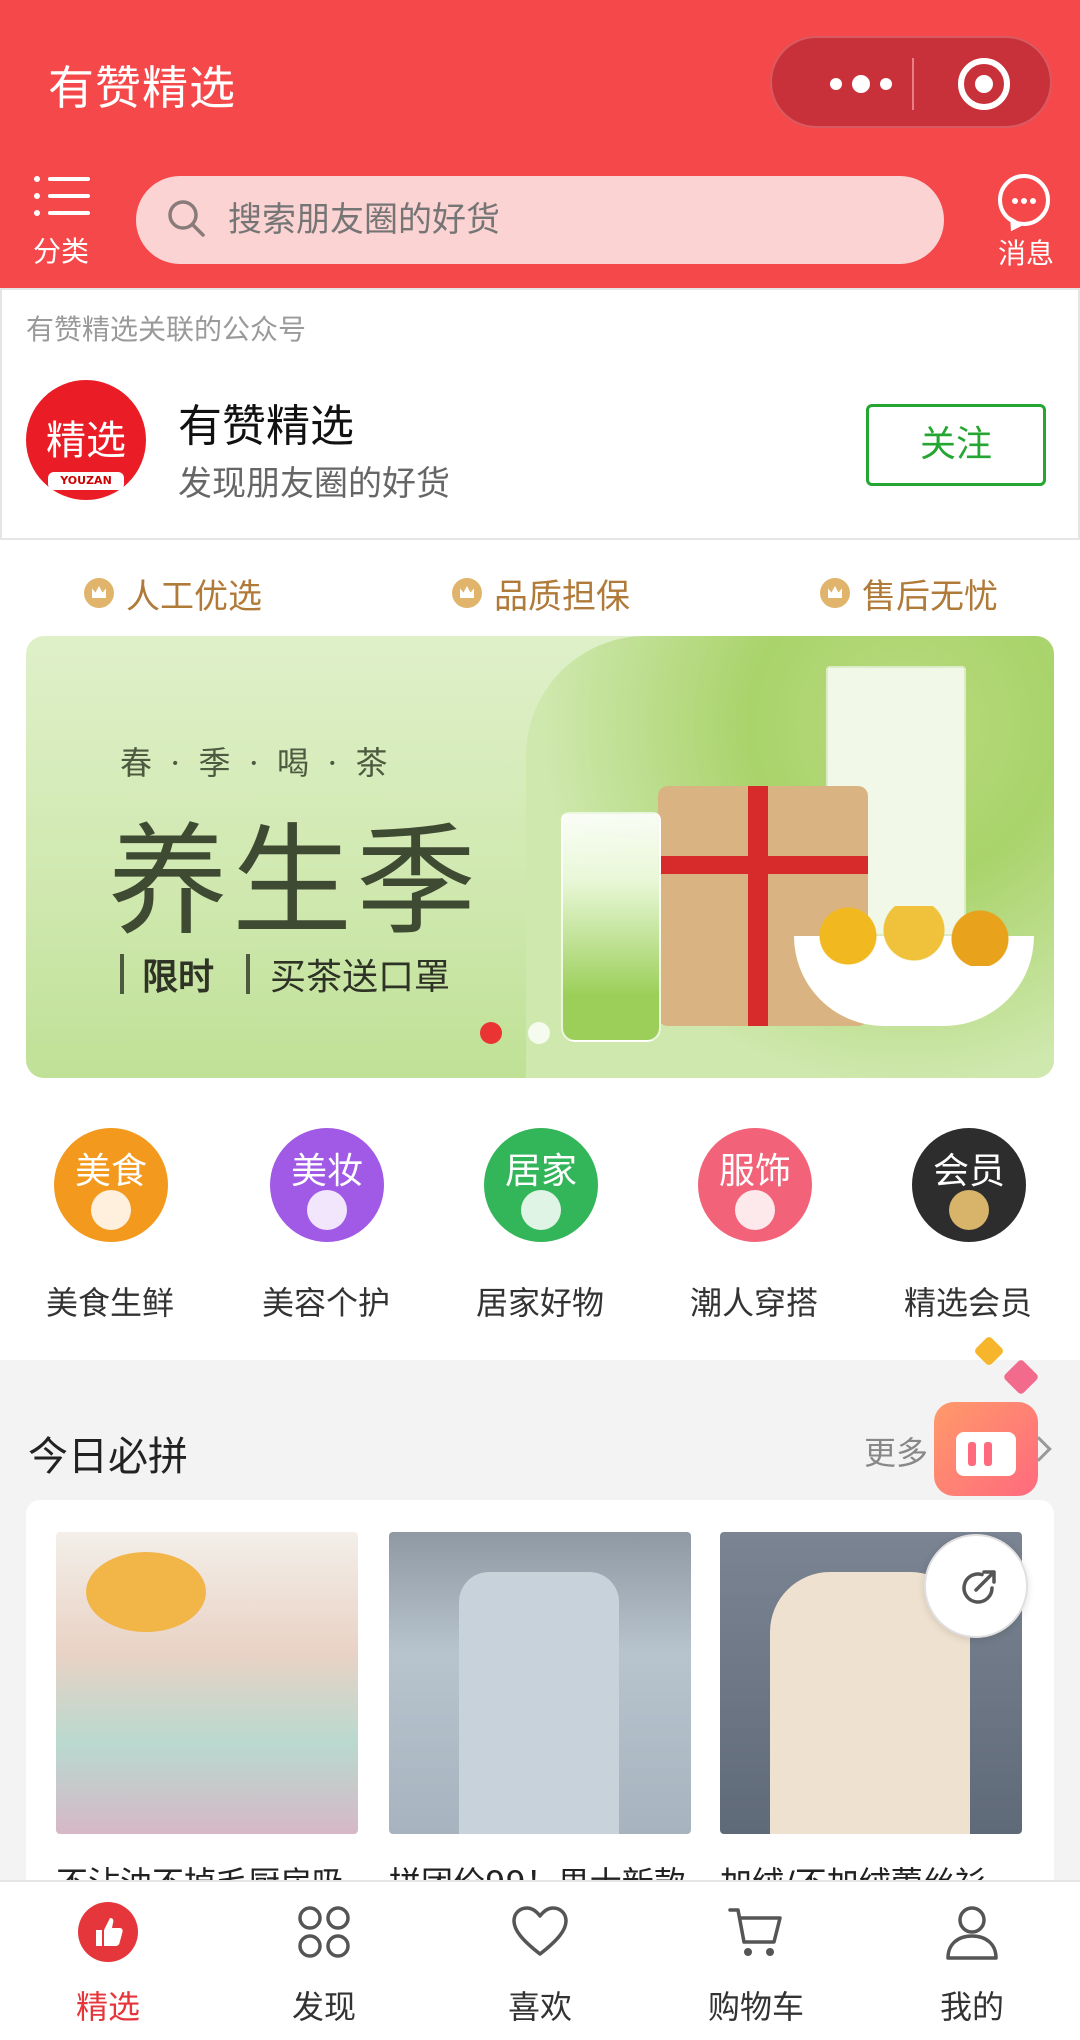  What do you see at coordinates (972, 1933) in the screenshot?
I see `profile-icon` at bounding box center [972, 1933].